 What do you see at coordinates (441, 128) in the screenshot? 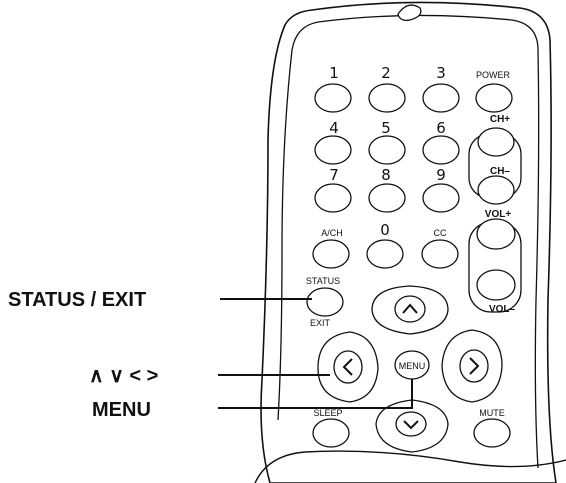
I see `key-6-label: 6` at bounding box center [441, 128].